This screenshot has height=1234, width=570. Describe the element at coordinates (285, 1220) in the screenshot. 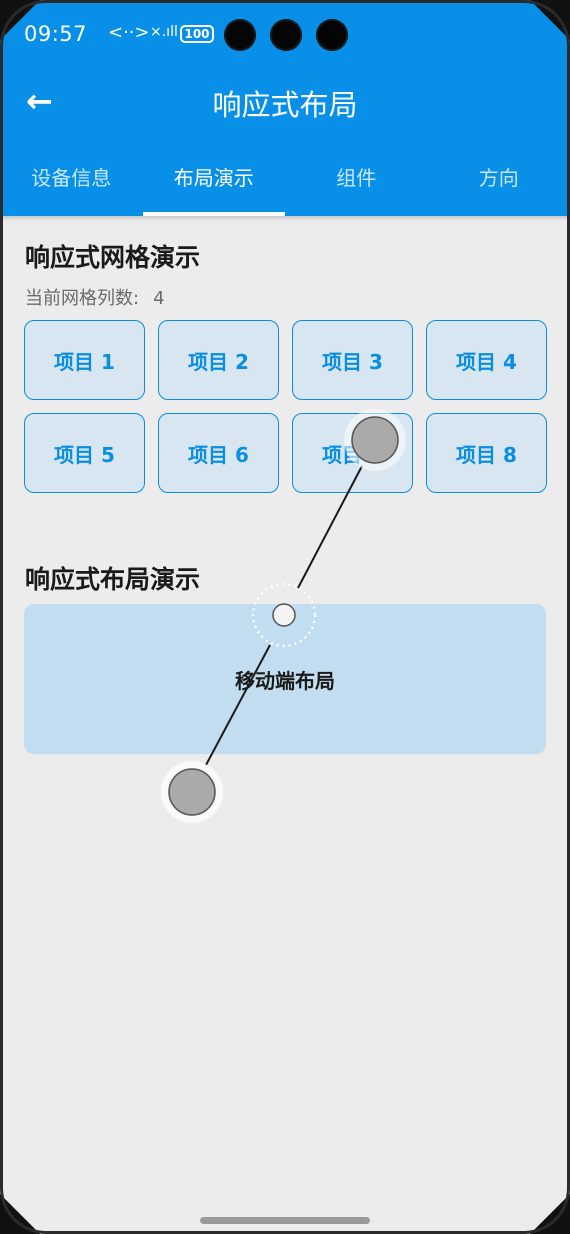

I see `home-indicator` at that location.